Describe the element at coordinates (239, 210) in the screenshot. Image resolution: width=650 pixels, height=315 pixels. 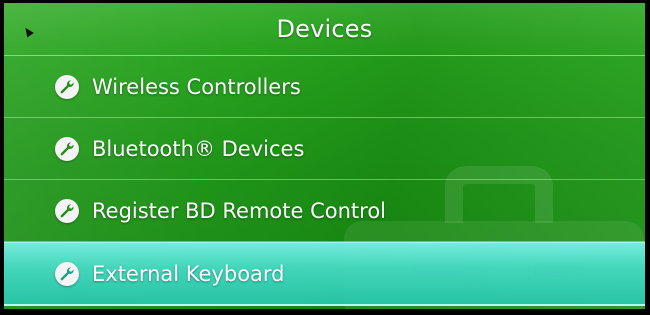
I see `menu-item-label: Register BD Remote Control` at that location.